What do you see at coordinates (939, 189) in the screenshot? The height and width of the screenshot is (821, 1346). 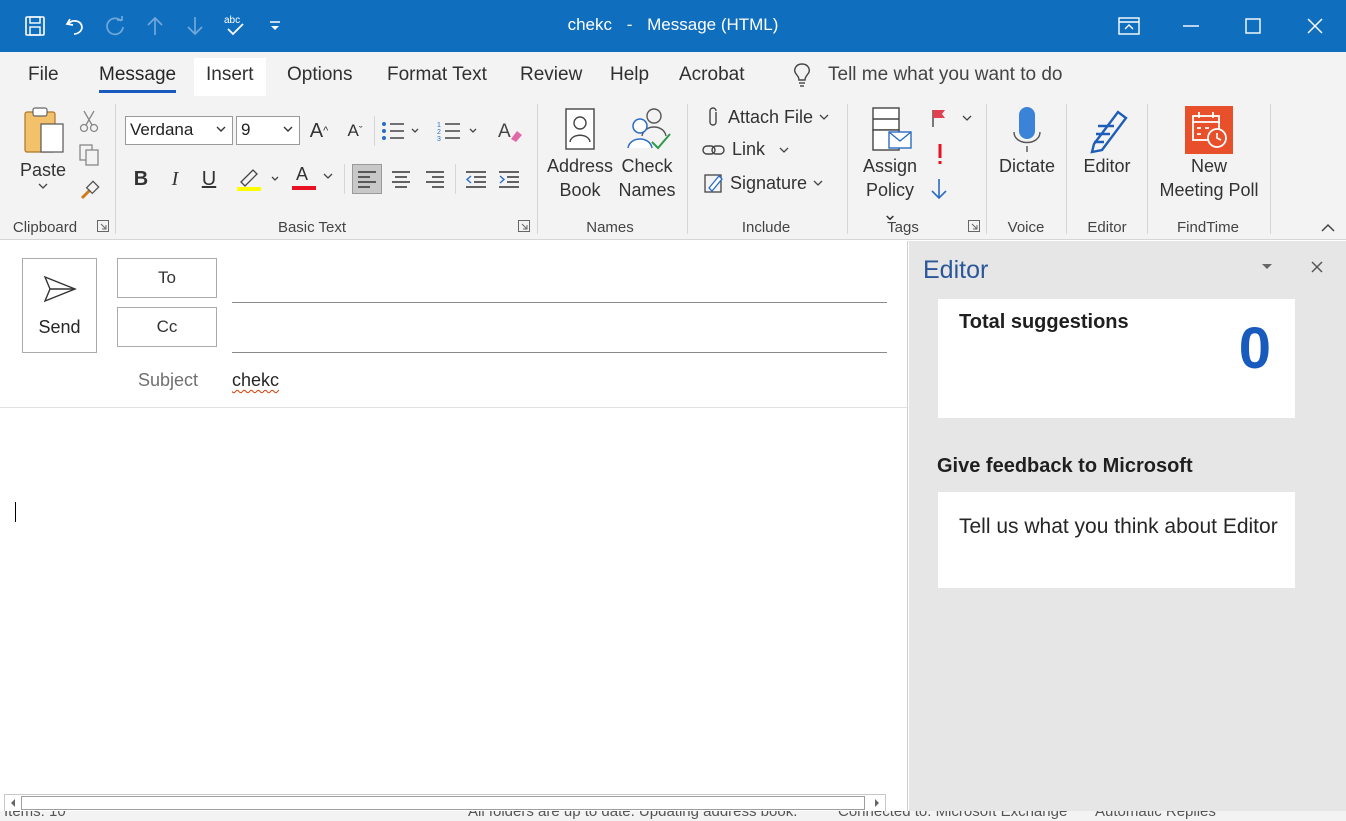 I see `low-importance-button` at bounding box center [939, 189].